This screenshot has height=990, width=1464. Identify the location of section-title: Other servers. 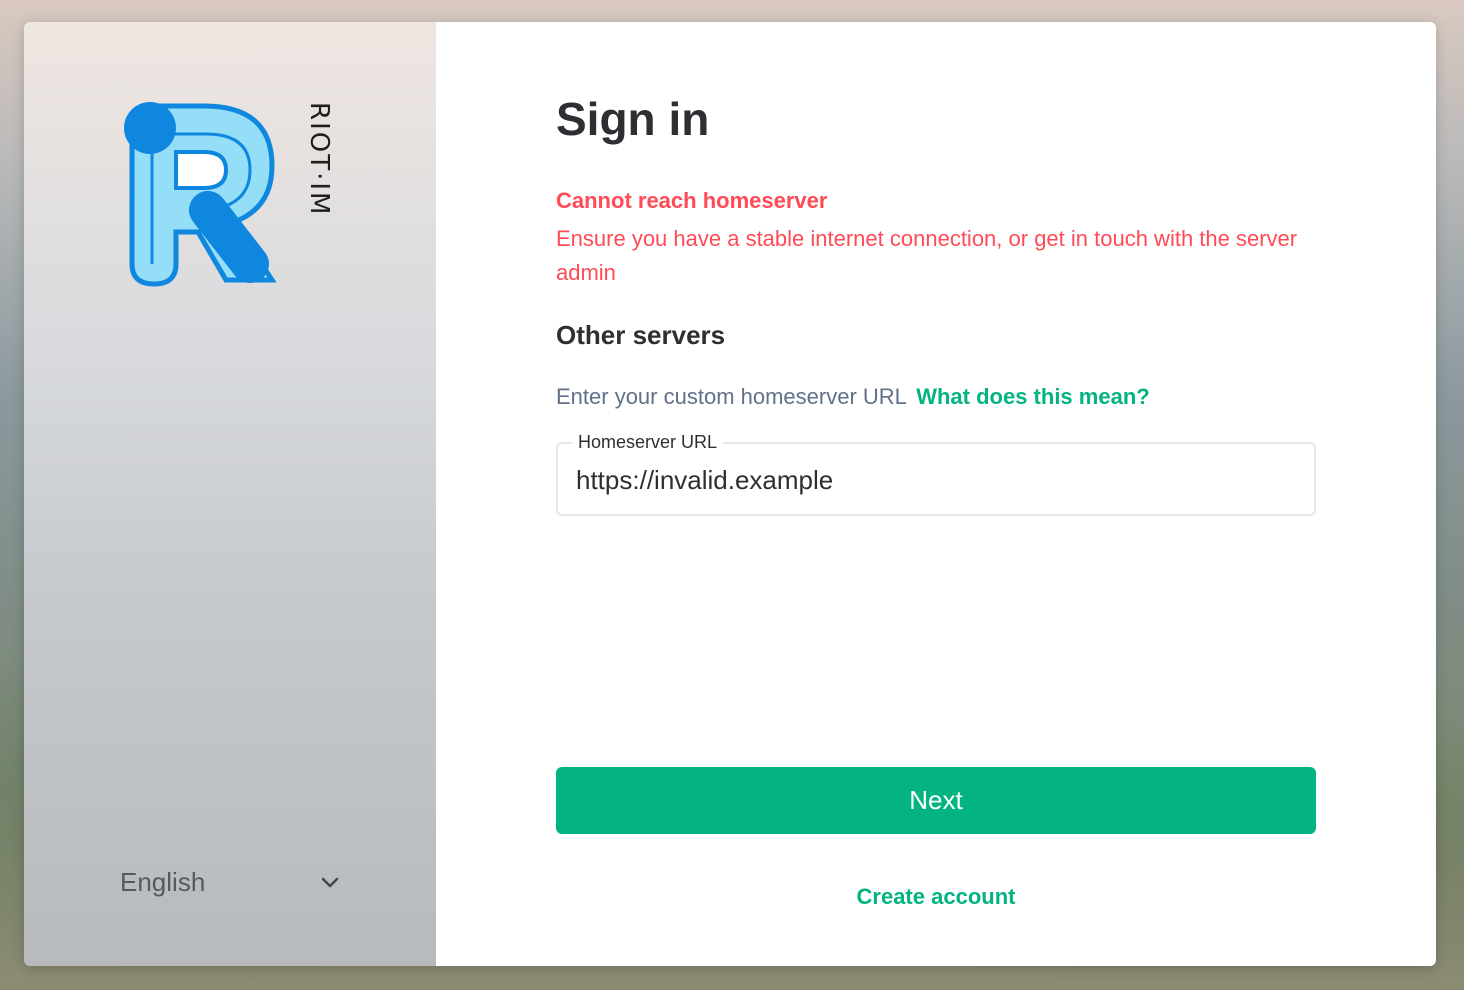
(641, 335).